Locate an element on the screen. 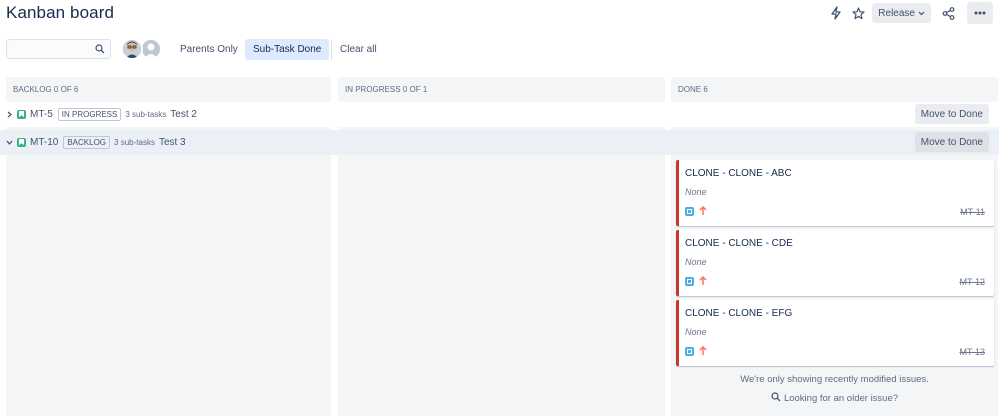 This screenshot has height=416, width=999. page-title: Kanban board is located at coordinates (60, 12).